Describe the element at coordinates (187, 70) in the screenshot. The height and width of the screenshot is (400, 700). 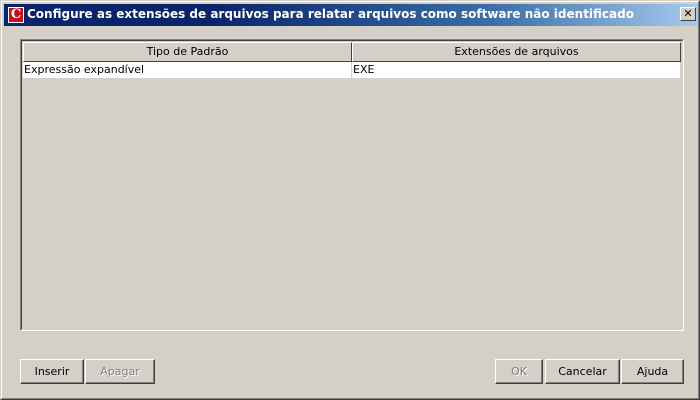
I see `cell-pattern-type: Expressão expandível` at that location.